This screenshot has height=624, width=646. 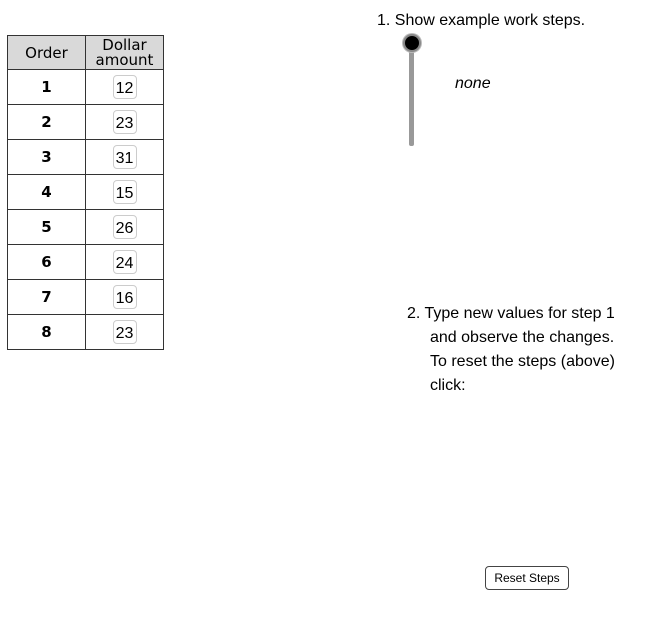 I want to click on steps-slider-handle, so click(x=412, y=43).